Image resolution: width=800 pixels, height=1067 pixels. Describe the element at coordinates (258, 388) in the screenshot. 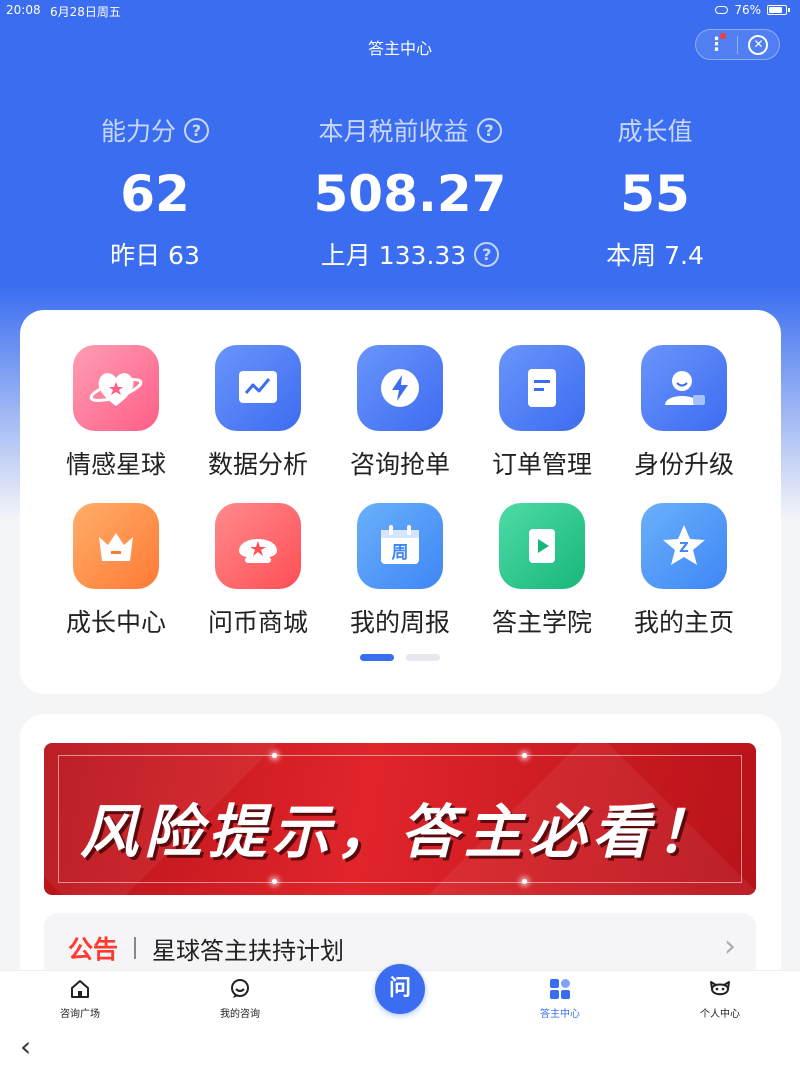

I see `chart-icon` at that location.